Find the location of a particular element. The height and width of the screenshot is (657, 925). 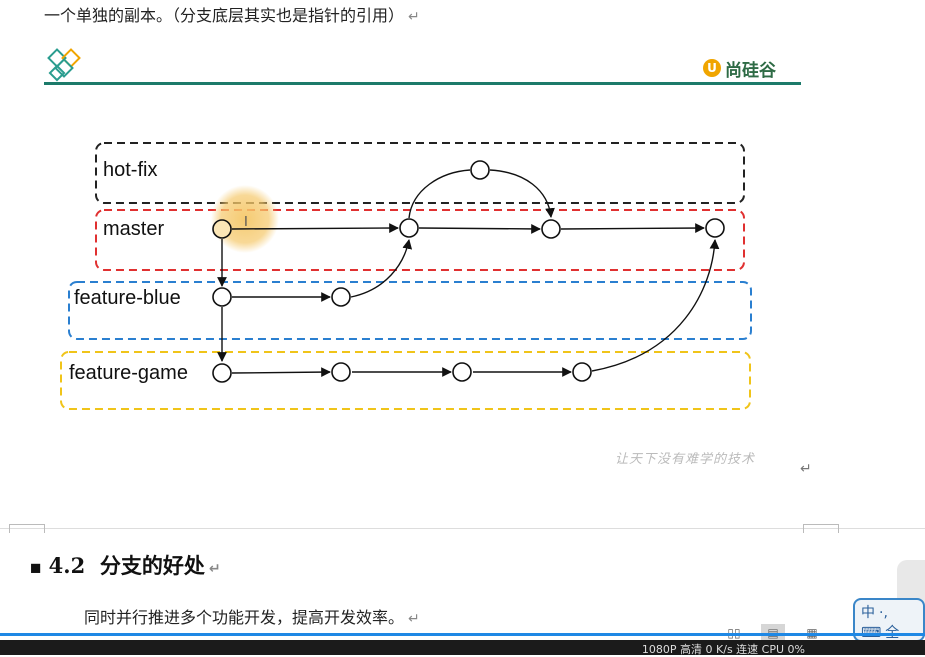

lane-label-master: master is located at coordinates (134, 229).